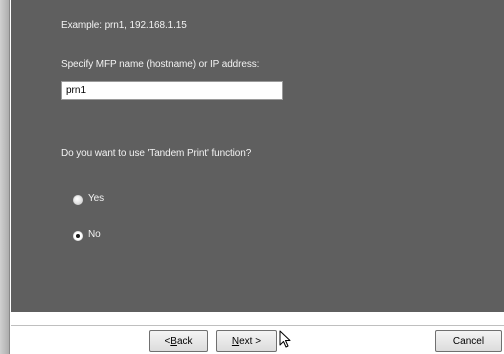 This screenshot has width=504, height=354. Describe the element at coordinates (173, 341) in the screenshot. I see `back-button-accelerator: B` at that location.